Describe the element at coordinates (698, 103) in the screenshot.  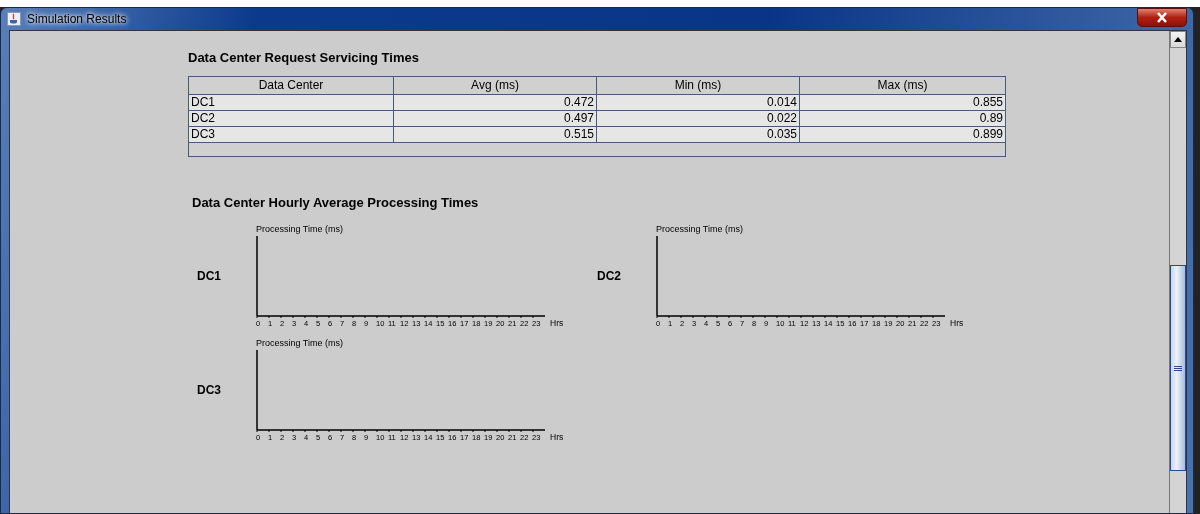
I see `table-cell: 0.014` at that location.